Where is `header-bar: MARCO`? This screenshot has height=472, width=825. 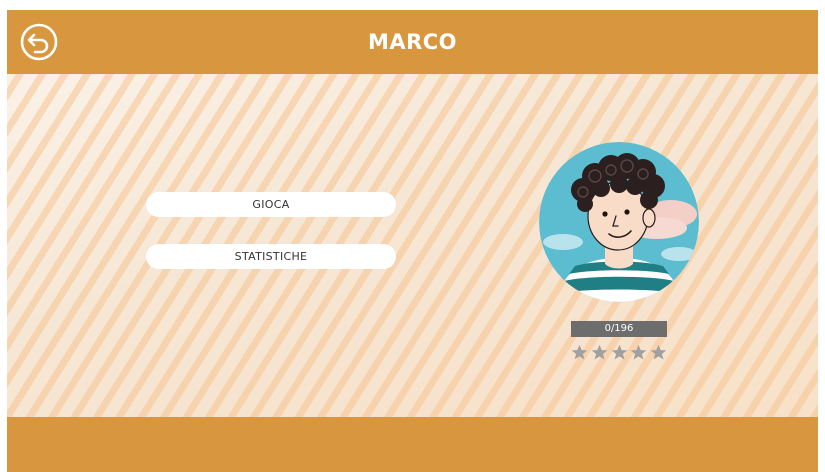 header-bar: MARCO is located at coordinates (412, 42).